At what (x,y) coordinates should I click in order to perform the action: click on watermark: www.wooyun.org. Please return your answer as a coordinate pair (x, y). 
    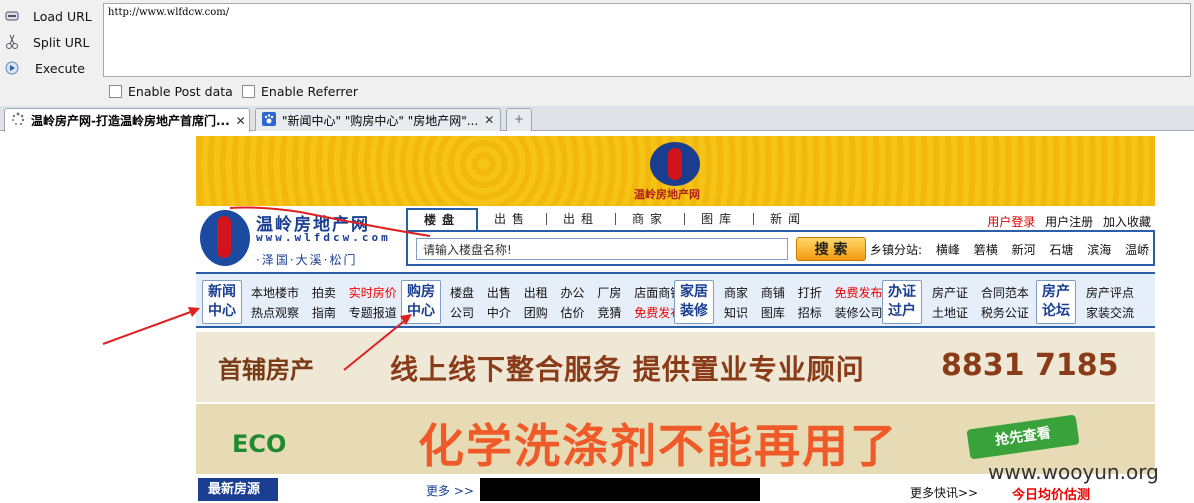
    Looking at the image, I should click on (1073, 472).